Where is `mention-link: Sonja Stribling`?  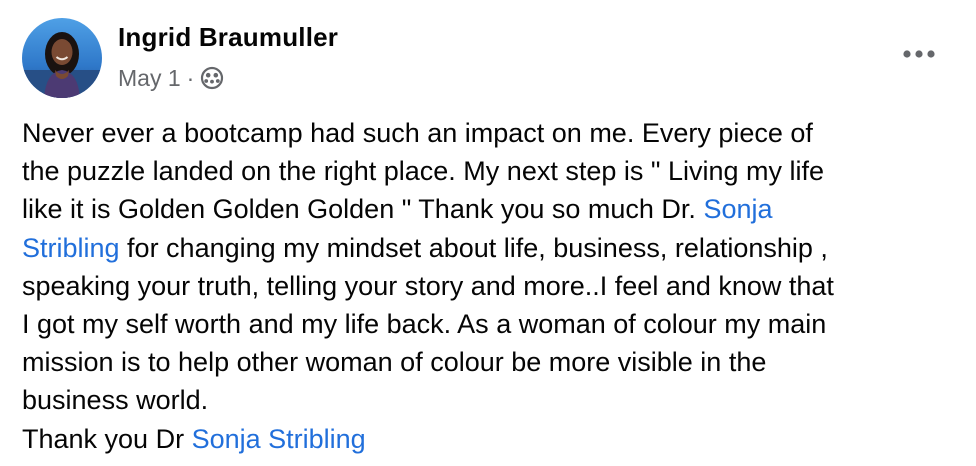
mention-link: Sonja Stribling is located at coordinates (279, 439).